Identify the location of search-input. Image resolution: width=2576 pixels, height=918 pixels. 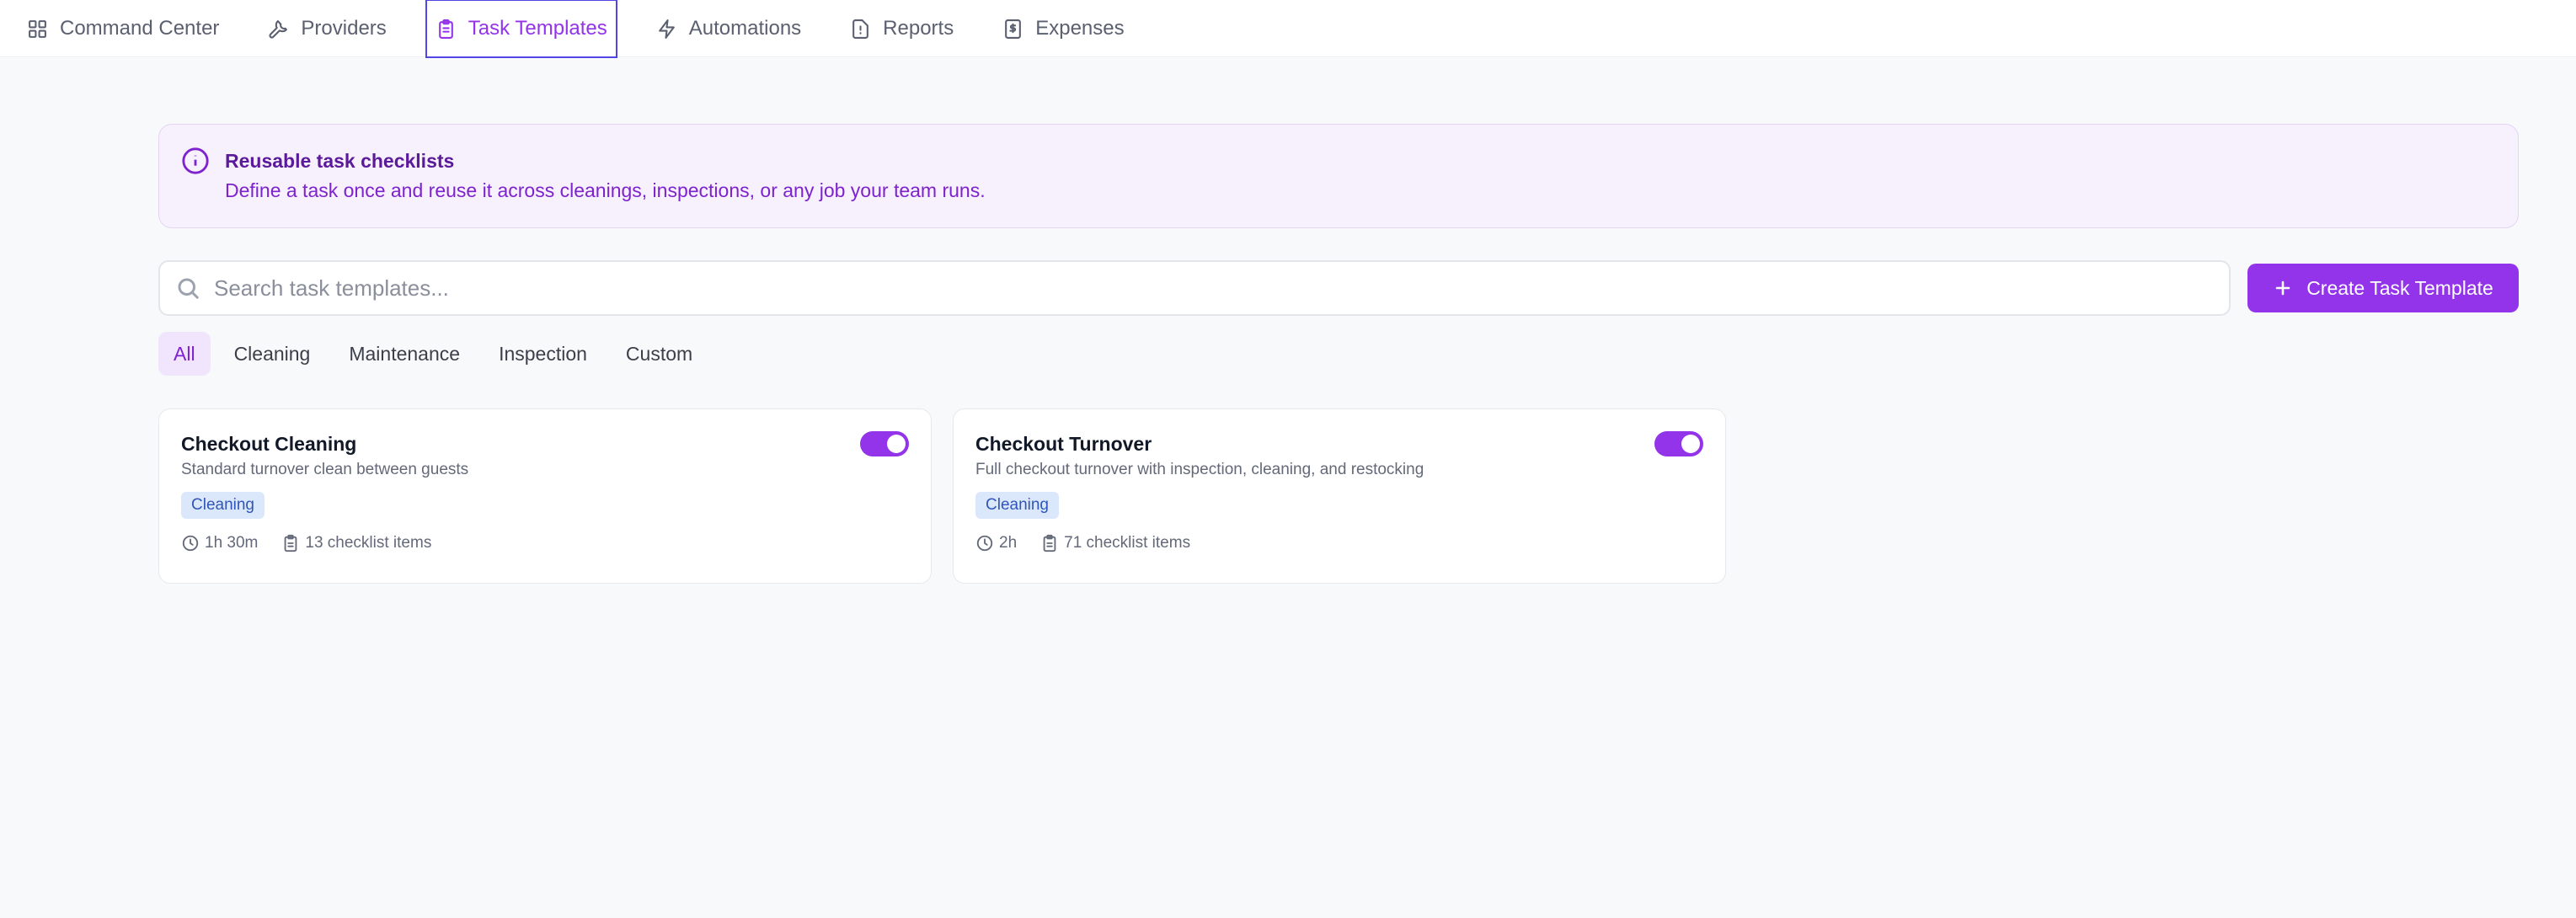
(1221, 288).